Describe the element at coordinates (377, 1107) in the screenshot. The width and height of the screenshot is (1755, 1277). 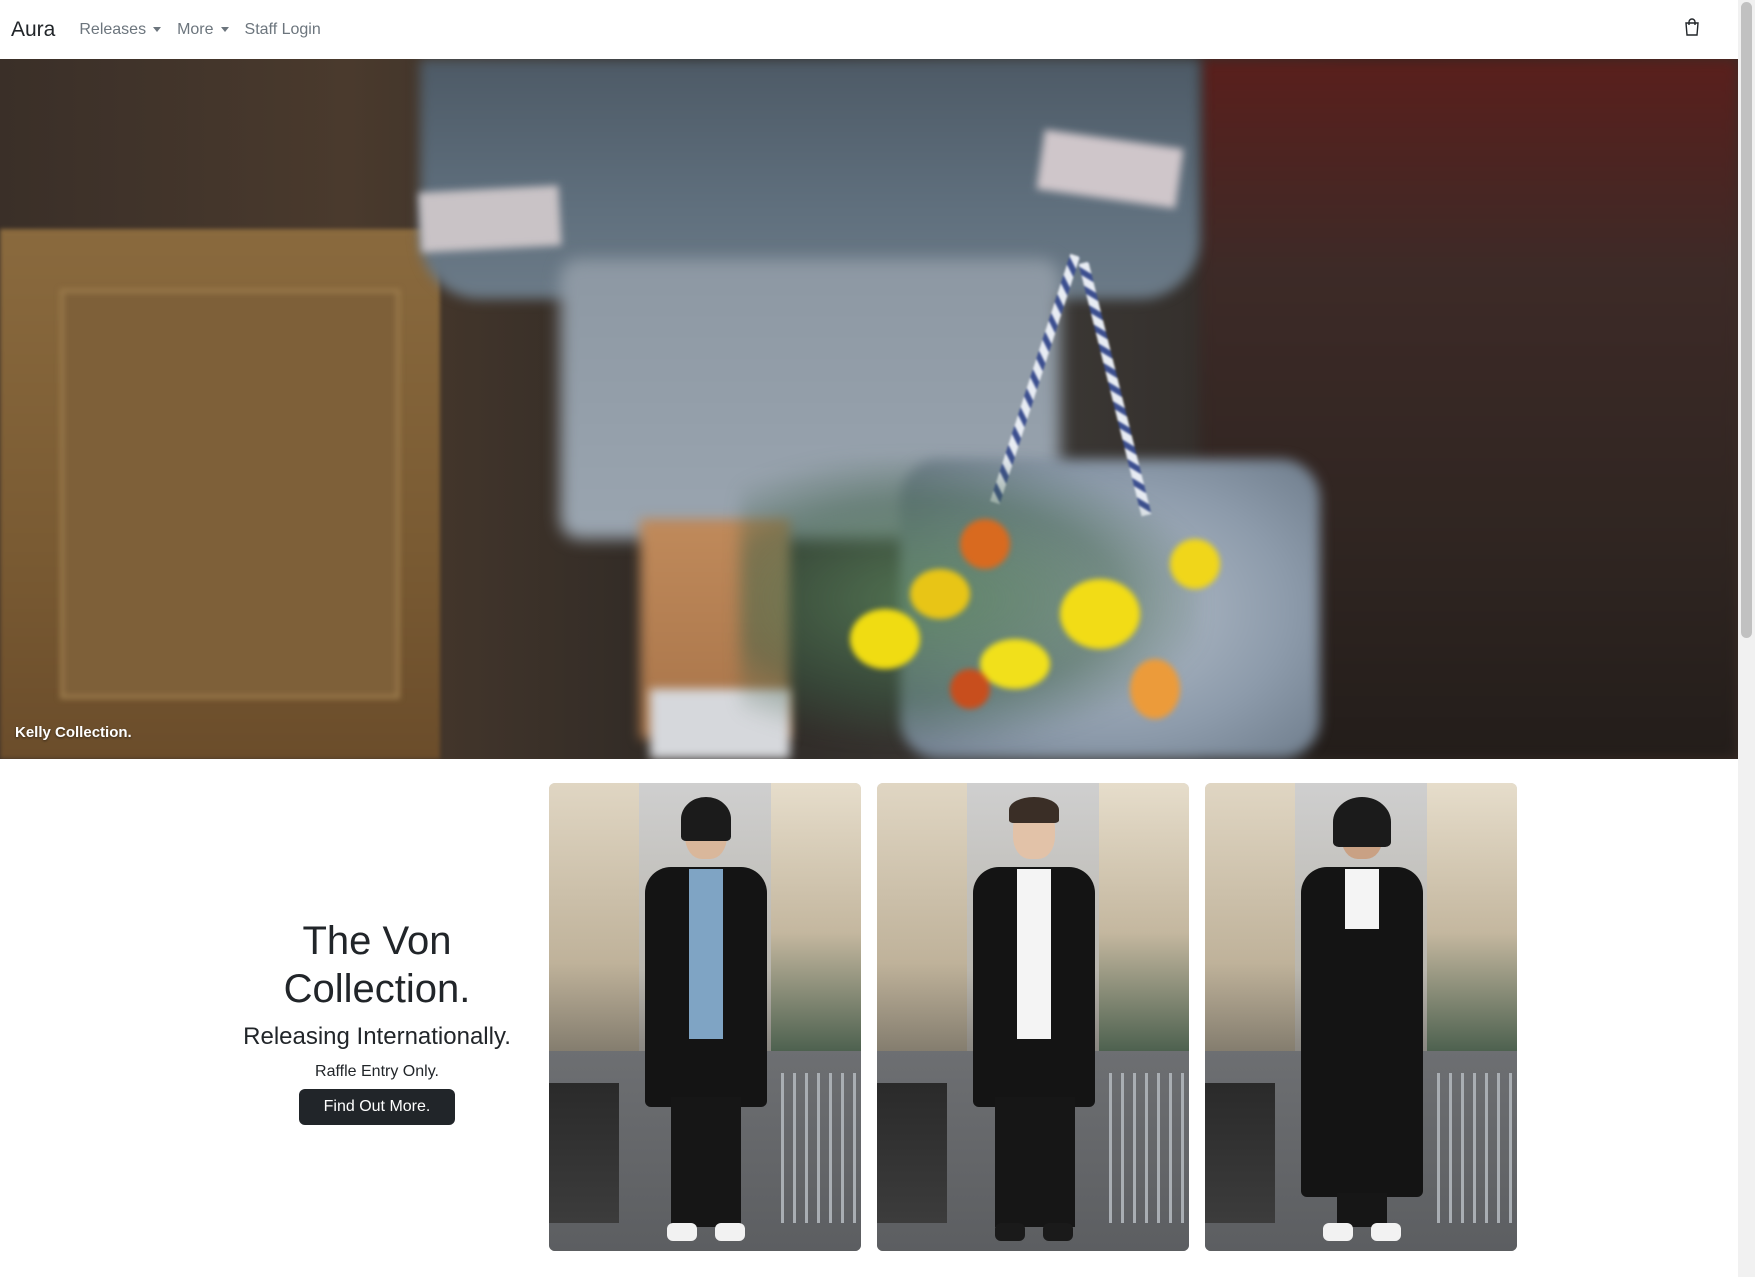
I see `find-out-more-button: Find Out More.` at that location.